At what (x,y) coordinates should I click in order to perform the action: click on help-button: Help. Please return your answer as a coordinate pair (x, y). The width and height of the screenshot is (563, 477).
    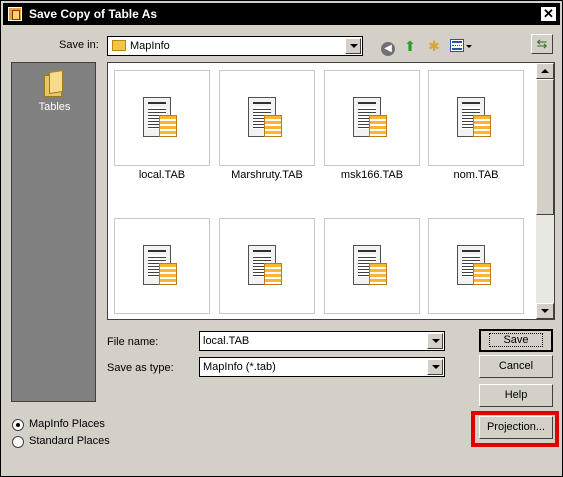
    Looking at the image, I should click on (516, 395).